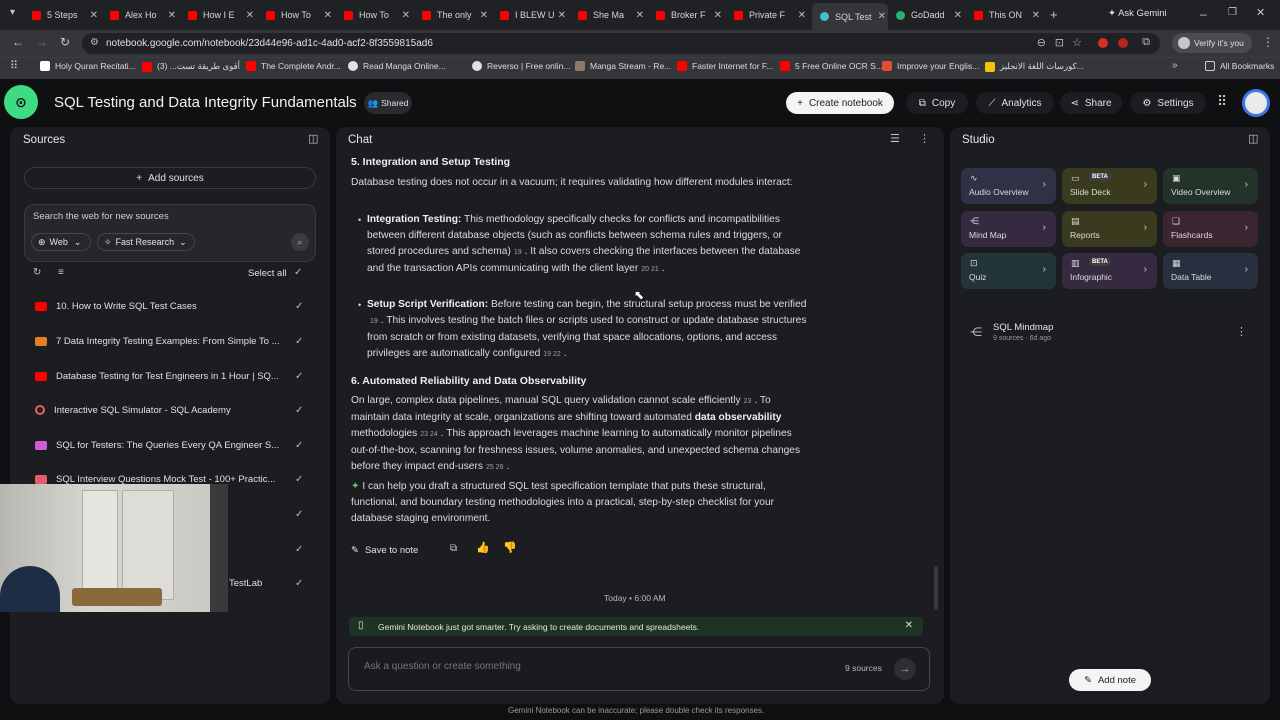 The image size is (1280, 720). Describe the element at coordinates (191, 66) in the screenshot. I see `bookmark: أقوى طريقة تست... (3)` at that location.